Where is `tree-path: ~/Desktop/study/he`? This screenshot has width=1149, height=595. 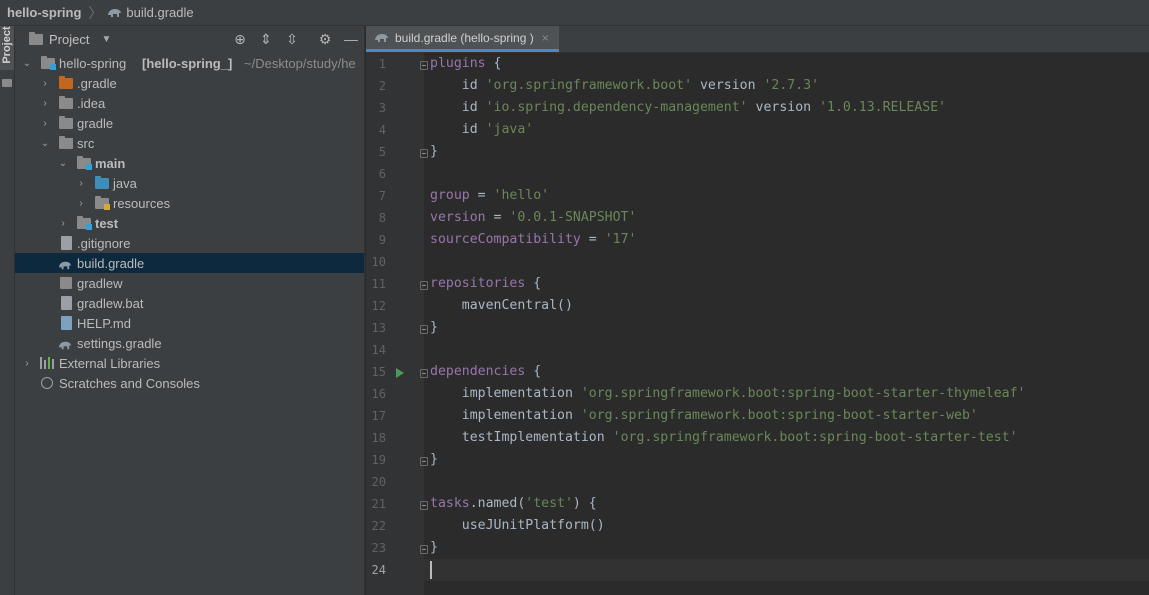 tree-path: ~/Desktop/study/he is located at coordinates (300, 63).